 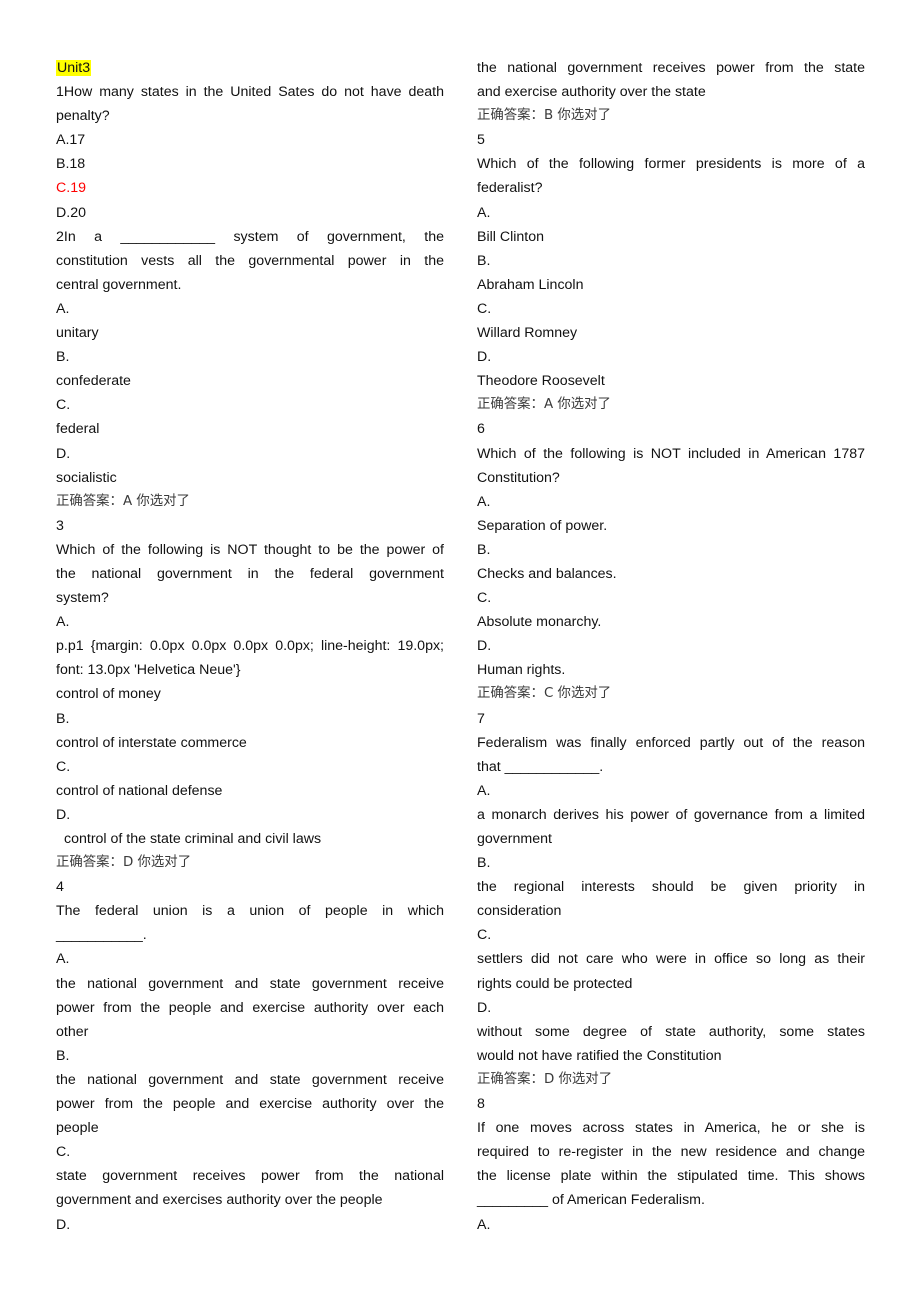 What do you see at coordinates (250, 478) in the screenshot?
I see `text-line: socialistic` at bounding box center [250, 478].